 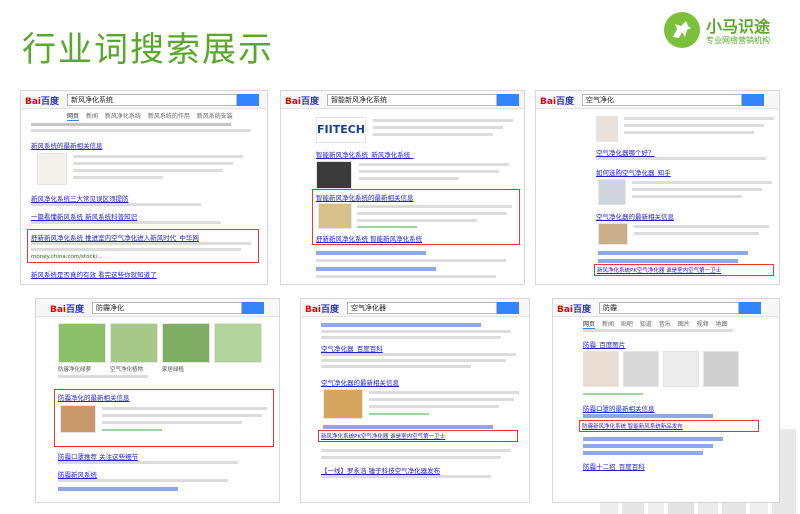 I want to click on tab-tieba: 贴吧, so click(x=627, y=324).